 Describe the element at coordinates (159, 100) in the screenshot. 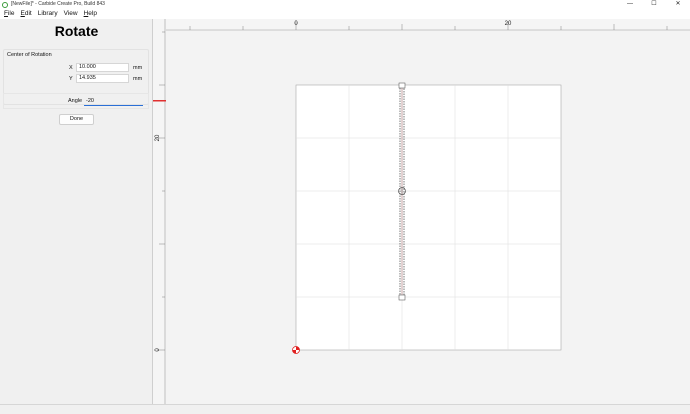

I see `ruler-marker-line` at that location.